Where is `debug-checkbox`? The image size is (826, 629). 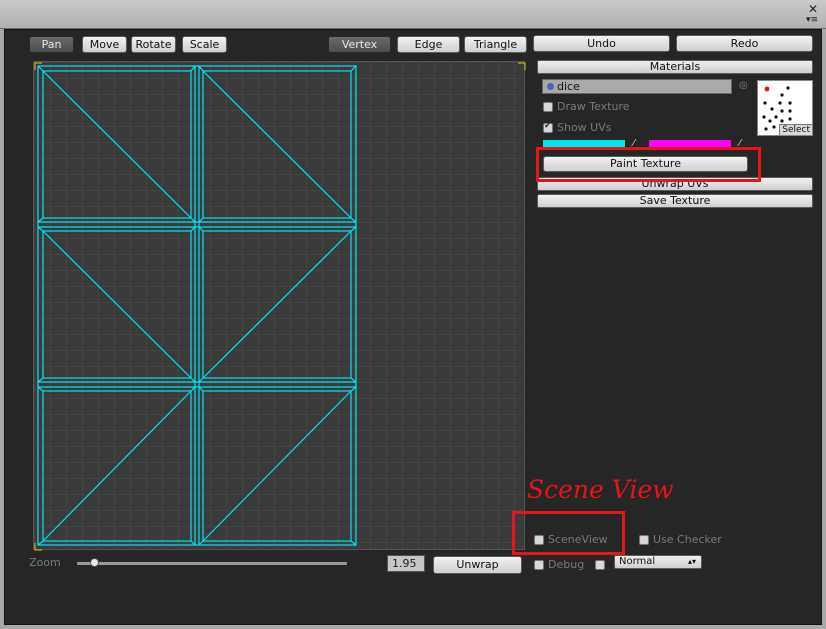 debug-checkbox is located at coordinates (539, 564).